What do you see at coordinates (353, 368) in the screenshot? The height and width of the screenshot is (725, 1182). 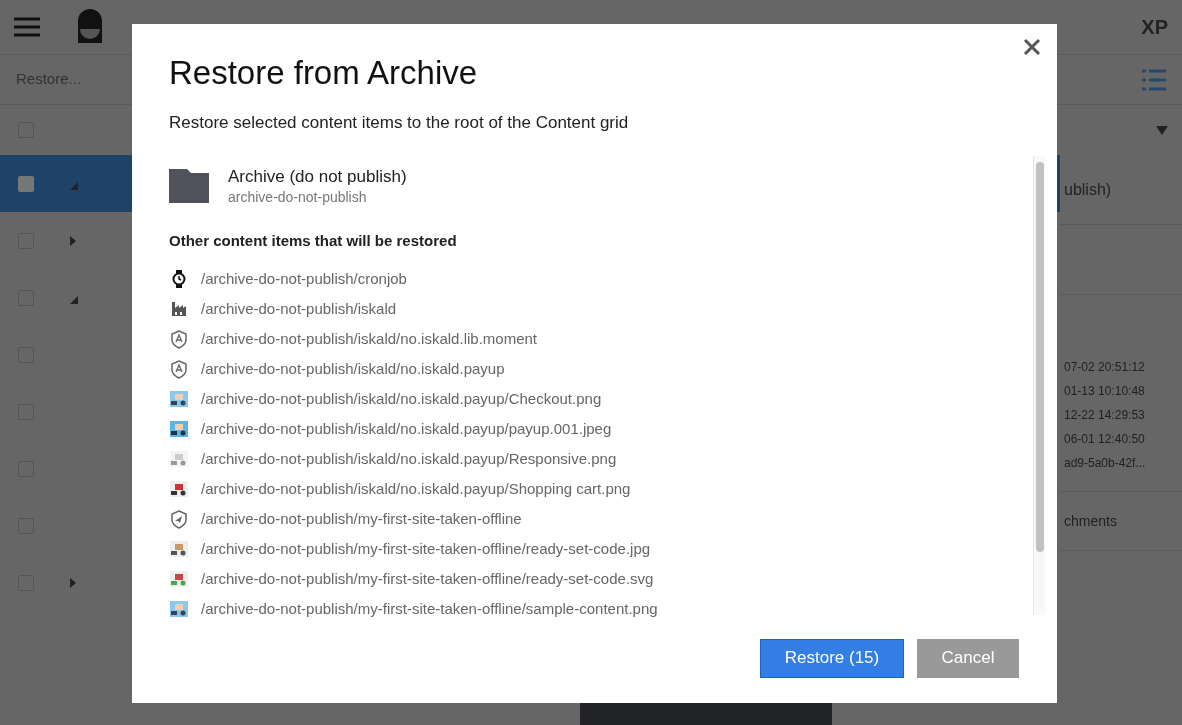 I see `dependant-path: /archive-do-not-publish/iskald/no.iskald.payup` at bounding box center [353, 368].